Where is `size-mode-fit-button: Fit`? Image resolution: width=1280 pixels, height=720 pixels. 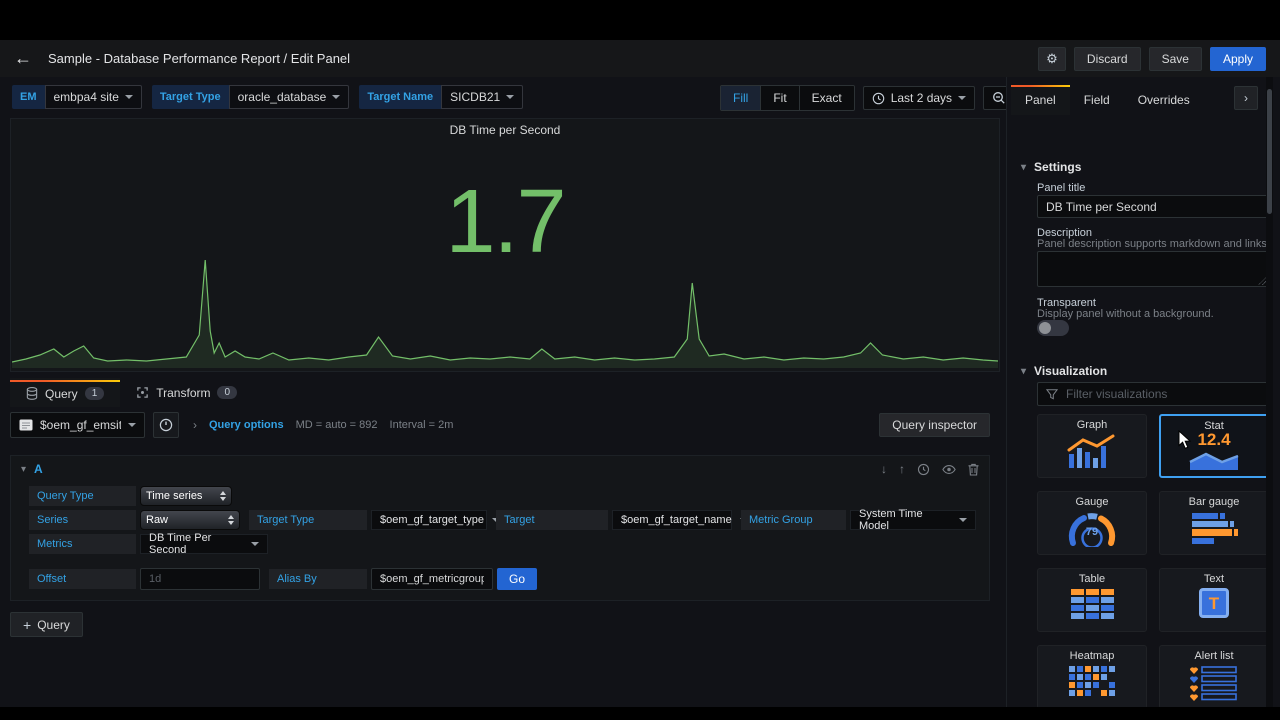 size-mode-fit-button: Fit is located at coordinates (780, 98).